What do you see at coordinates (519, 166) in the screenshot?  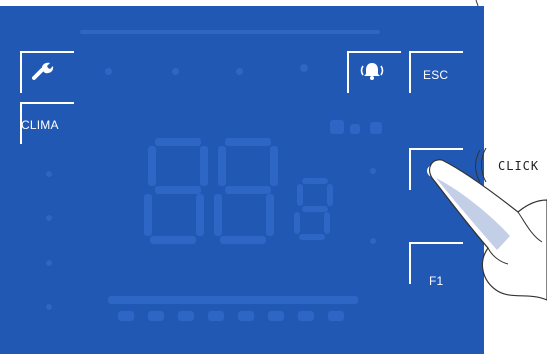 I see `click-annotation: CLICK` at bounding box center [519, 166].